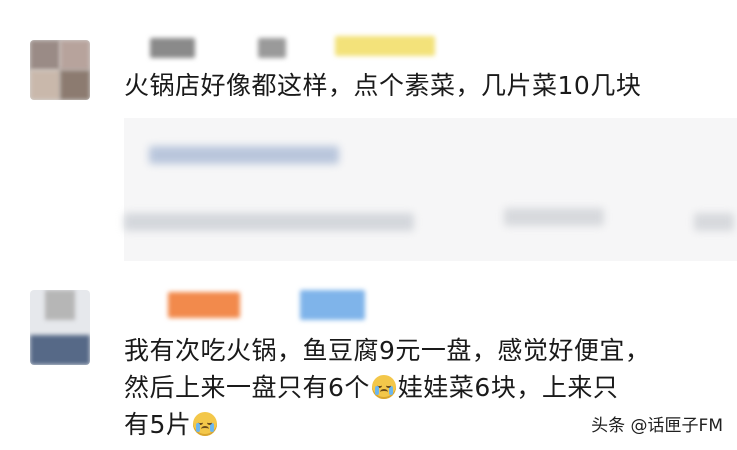 The image size is (737, 450). What do you see at coordinates (247, 387) in the screenshot?
I see `comment-text-segment: 然后上来一盘只有6个` at bounding box center [247, 387].